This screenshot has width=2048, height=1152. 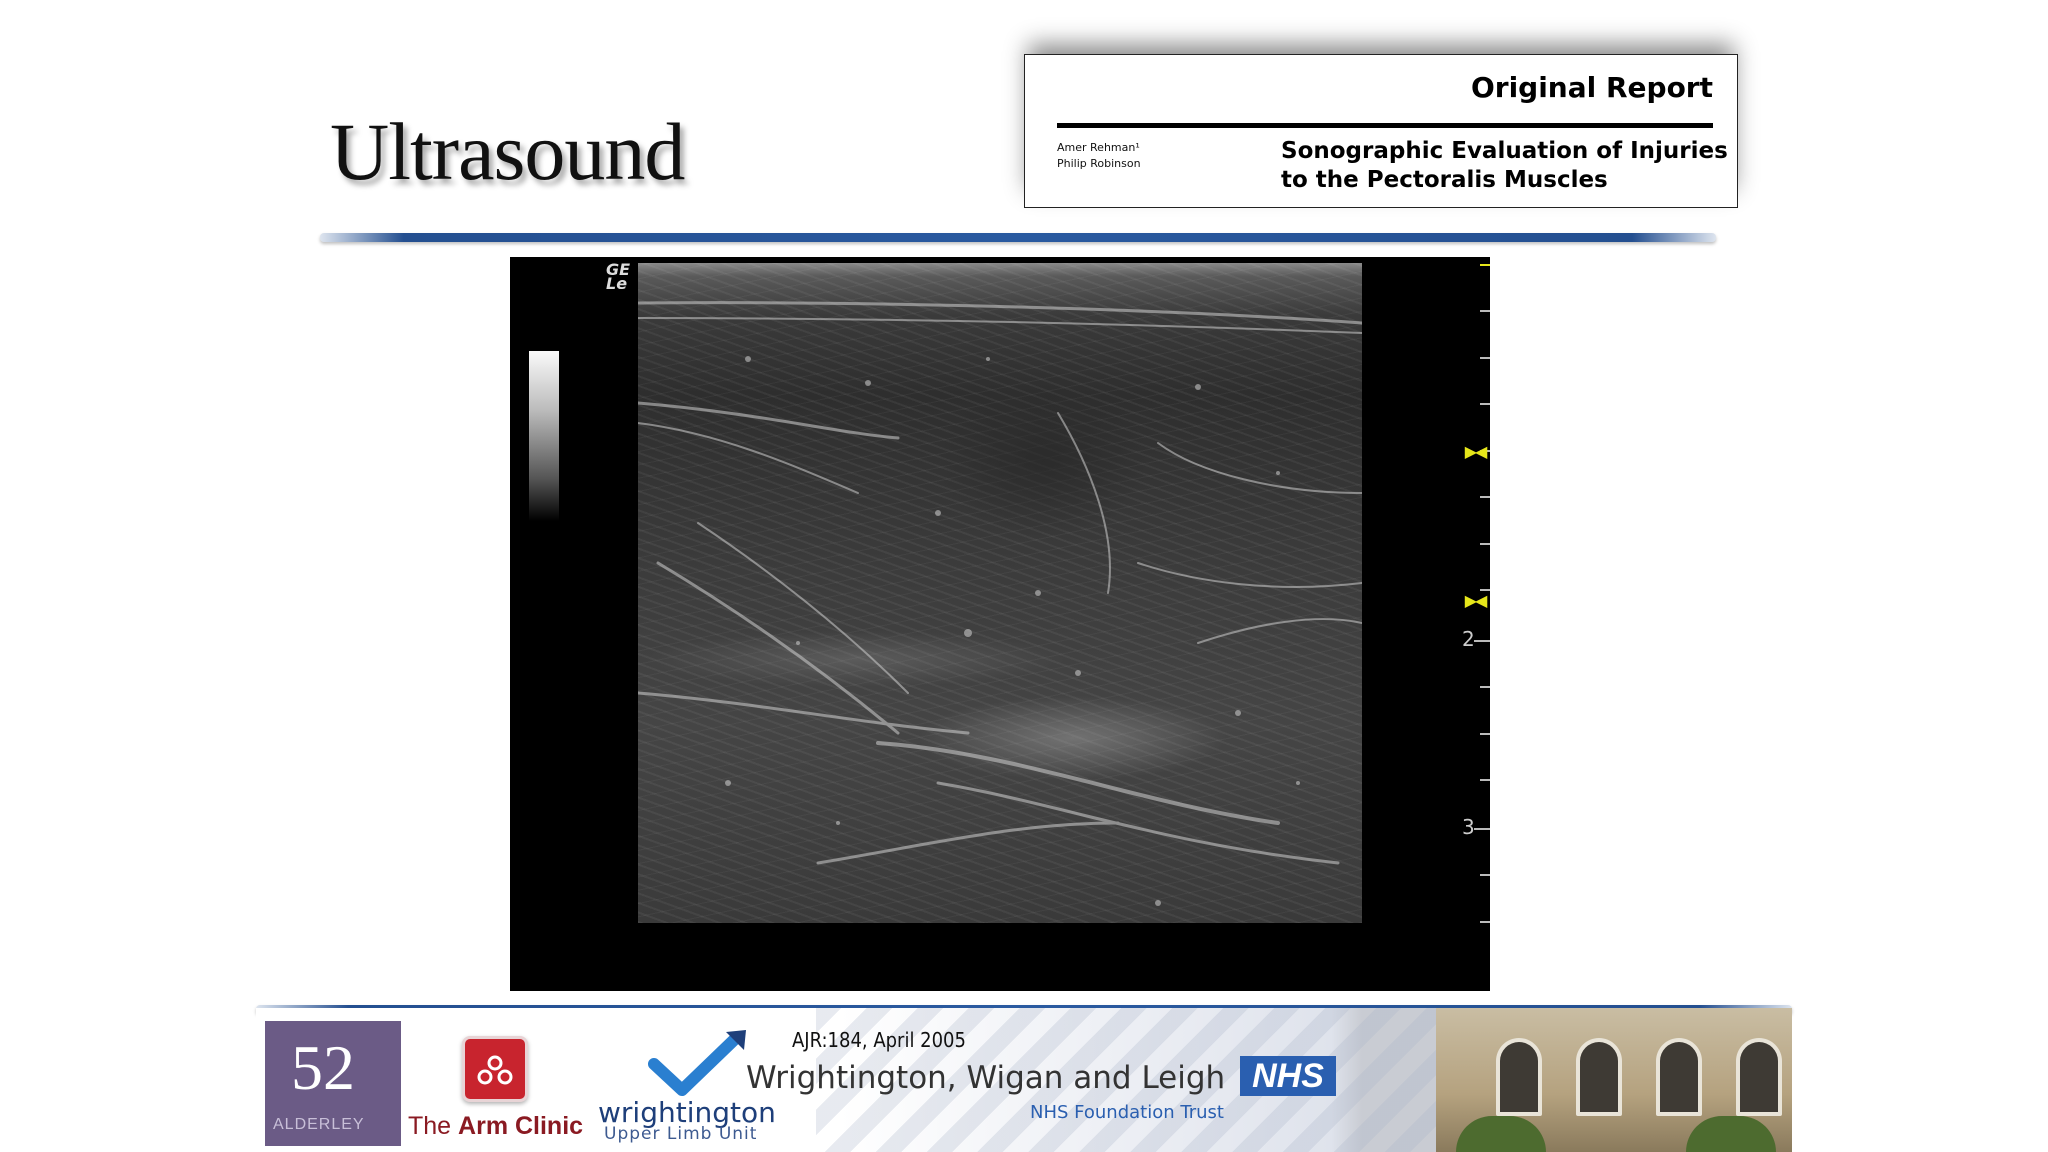 What do you see at coordinates (544, 436) in the screenshot?
I see `grayscale-bar` at bounding box center [544, 436].